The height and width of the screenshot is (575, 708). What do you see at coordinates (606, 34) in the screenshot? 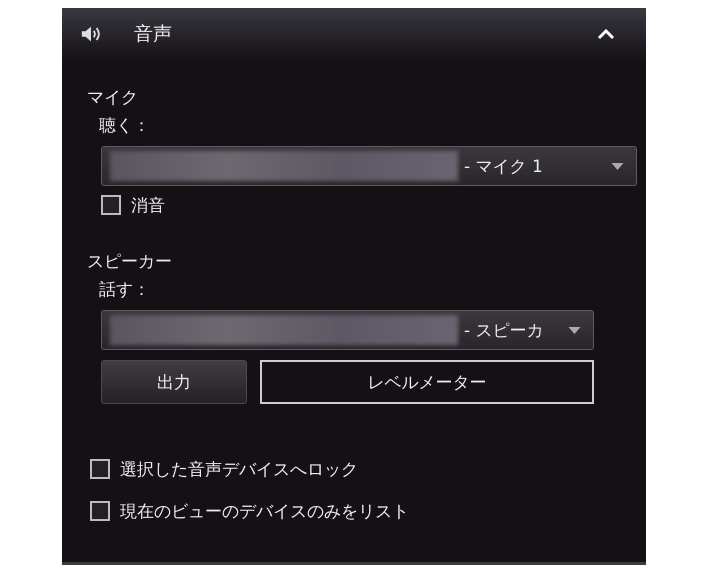
I see `collapse-icon` at bounding box center [606, 34].